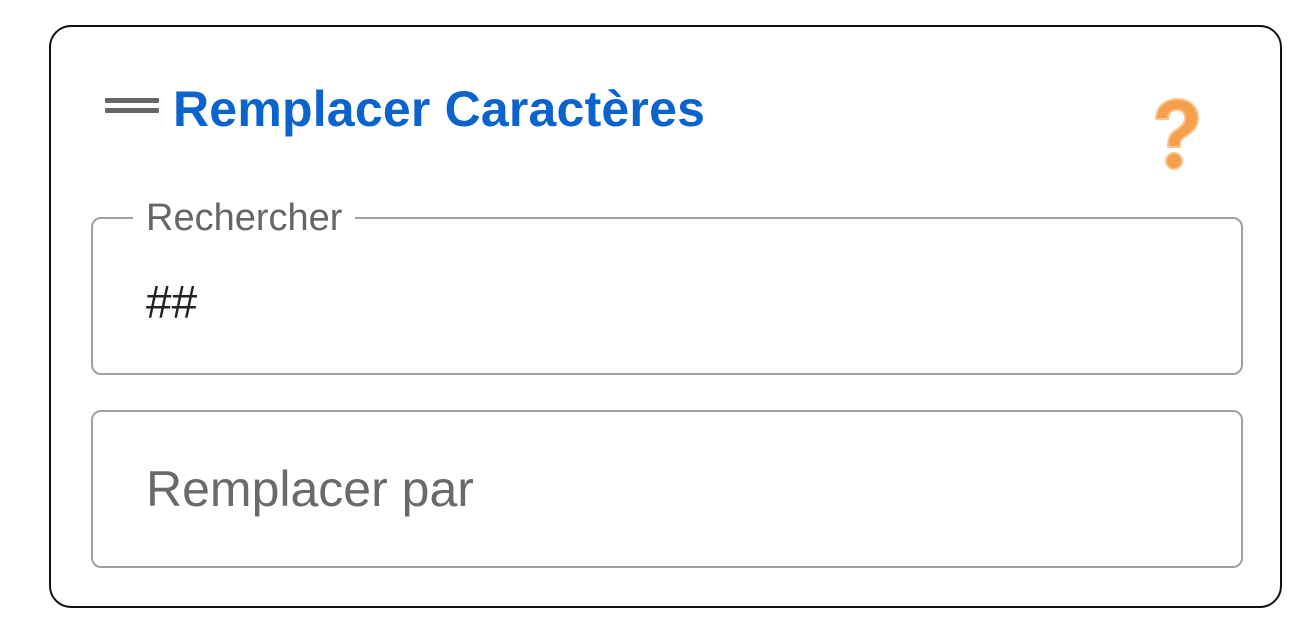 Image resolution: width=1315 pixels, height=630 pixels. I want to click on widget-title: Remplacer Caractères, so click(439, 109).